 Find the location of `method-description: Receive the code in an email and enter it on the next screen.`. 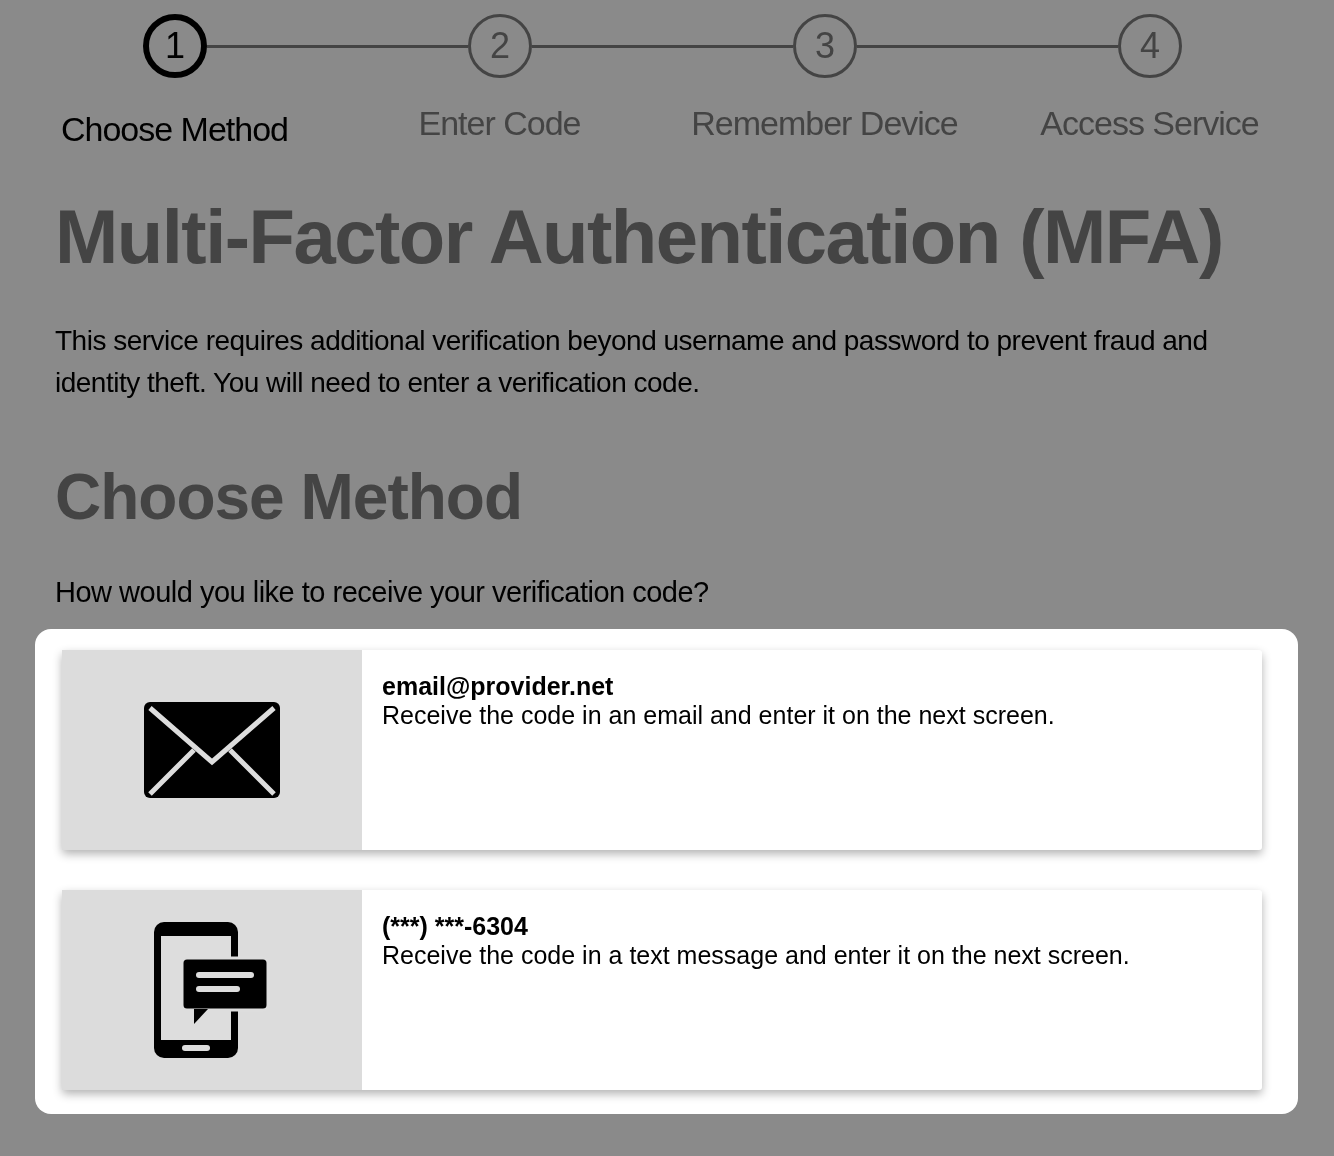

method-description: Receive the code in an email and enter it on the next screen. is located at coordinates (718, 715).